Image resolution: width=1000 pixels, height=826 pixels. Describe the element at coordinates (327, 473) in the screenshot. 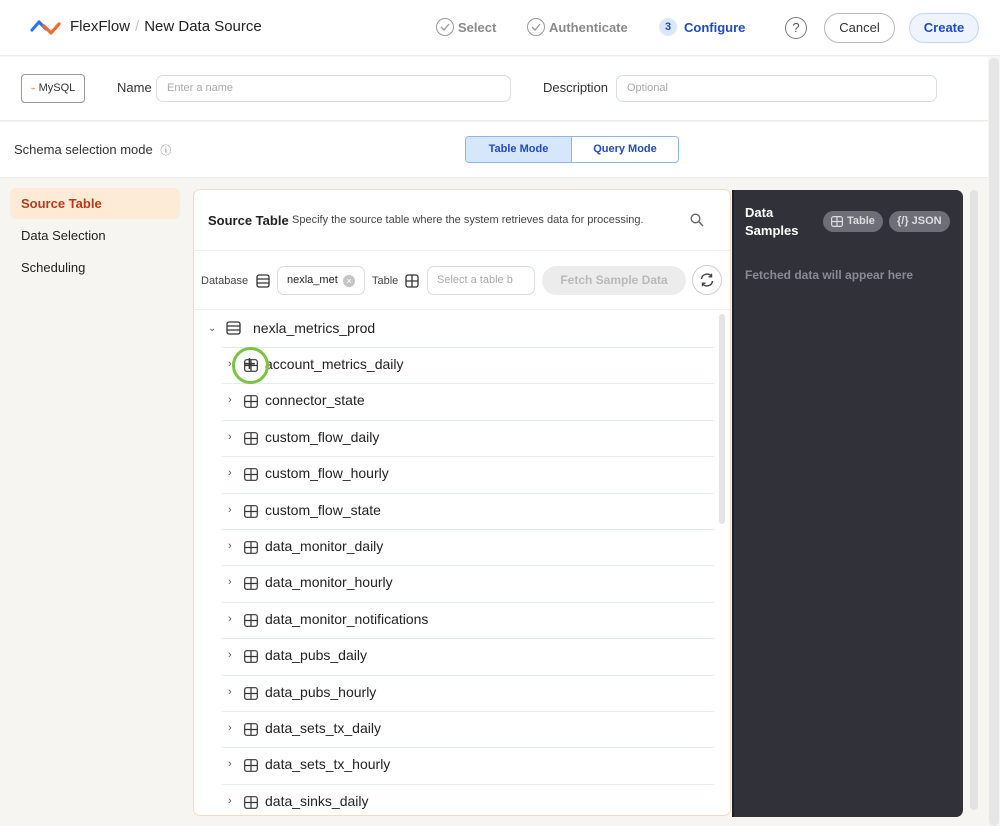

I see `table-name: custom_flow_hourly` at that location.